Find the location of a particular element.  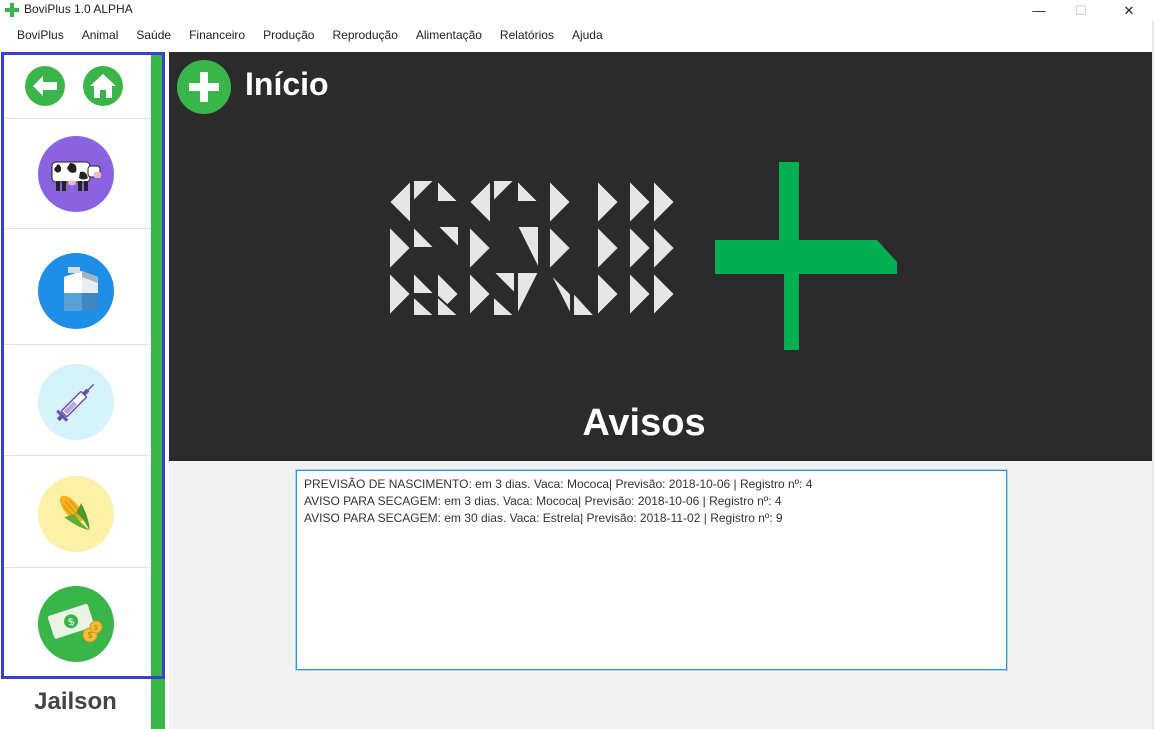

sidebar-item-alimentacao is located at coordinates (77, 512).